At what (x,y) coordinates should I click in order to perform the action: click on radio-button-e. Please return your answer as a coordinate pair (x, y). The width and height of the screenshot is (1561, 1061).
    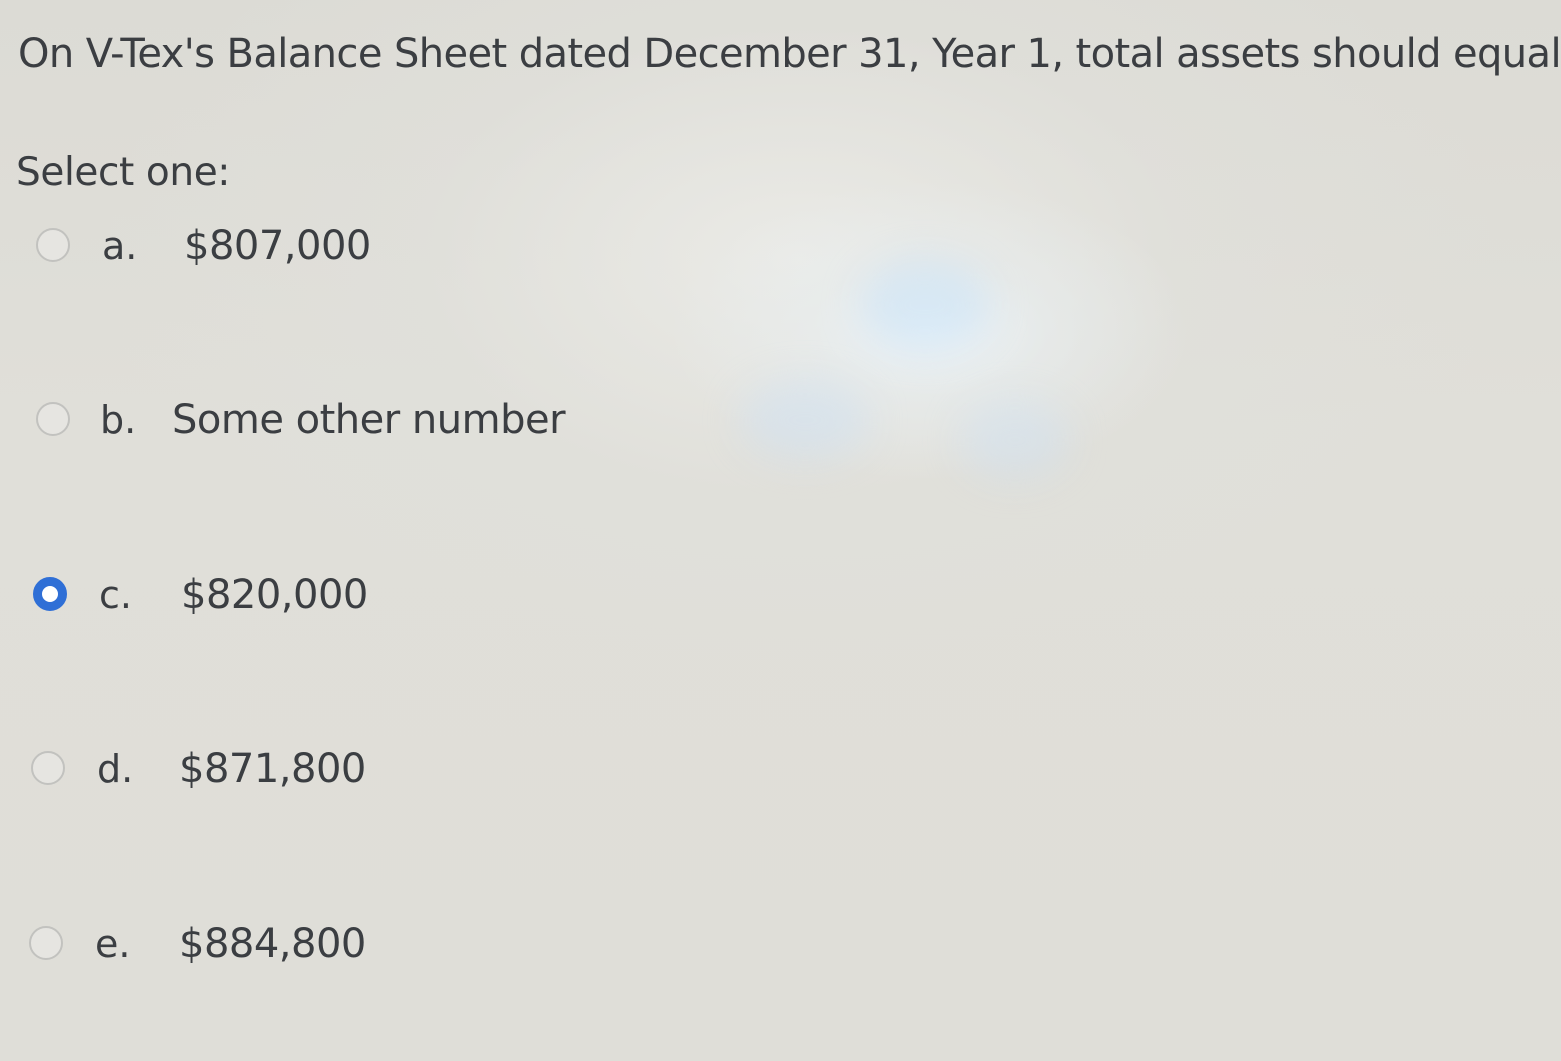
    Looking at the image, I should click on (46, 943).